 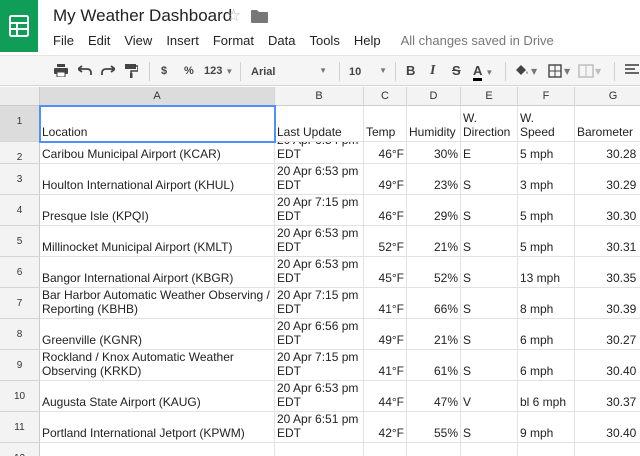 What do you see at coordinates (607, 96) in the screenshot?
I see `column-header-g: G` at bounding box center [607, 96].